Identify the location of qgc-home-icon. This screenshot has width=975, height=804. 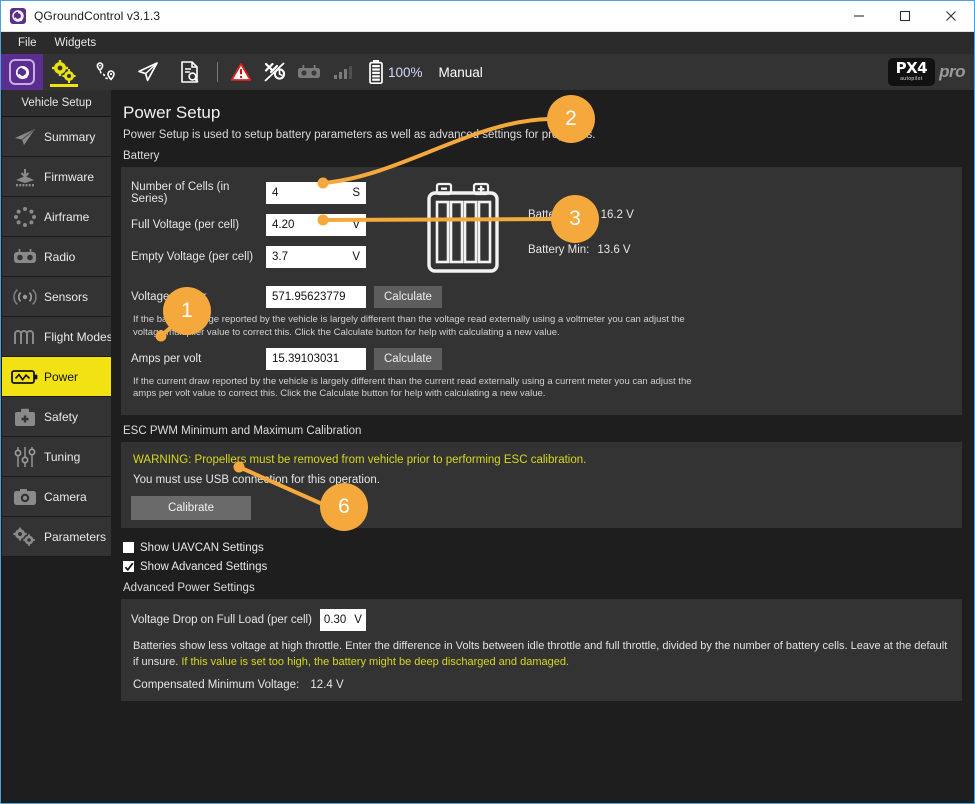
(22, 72).